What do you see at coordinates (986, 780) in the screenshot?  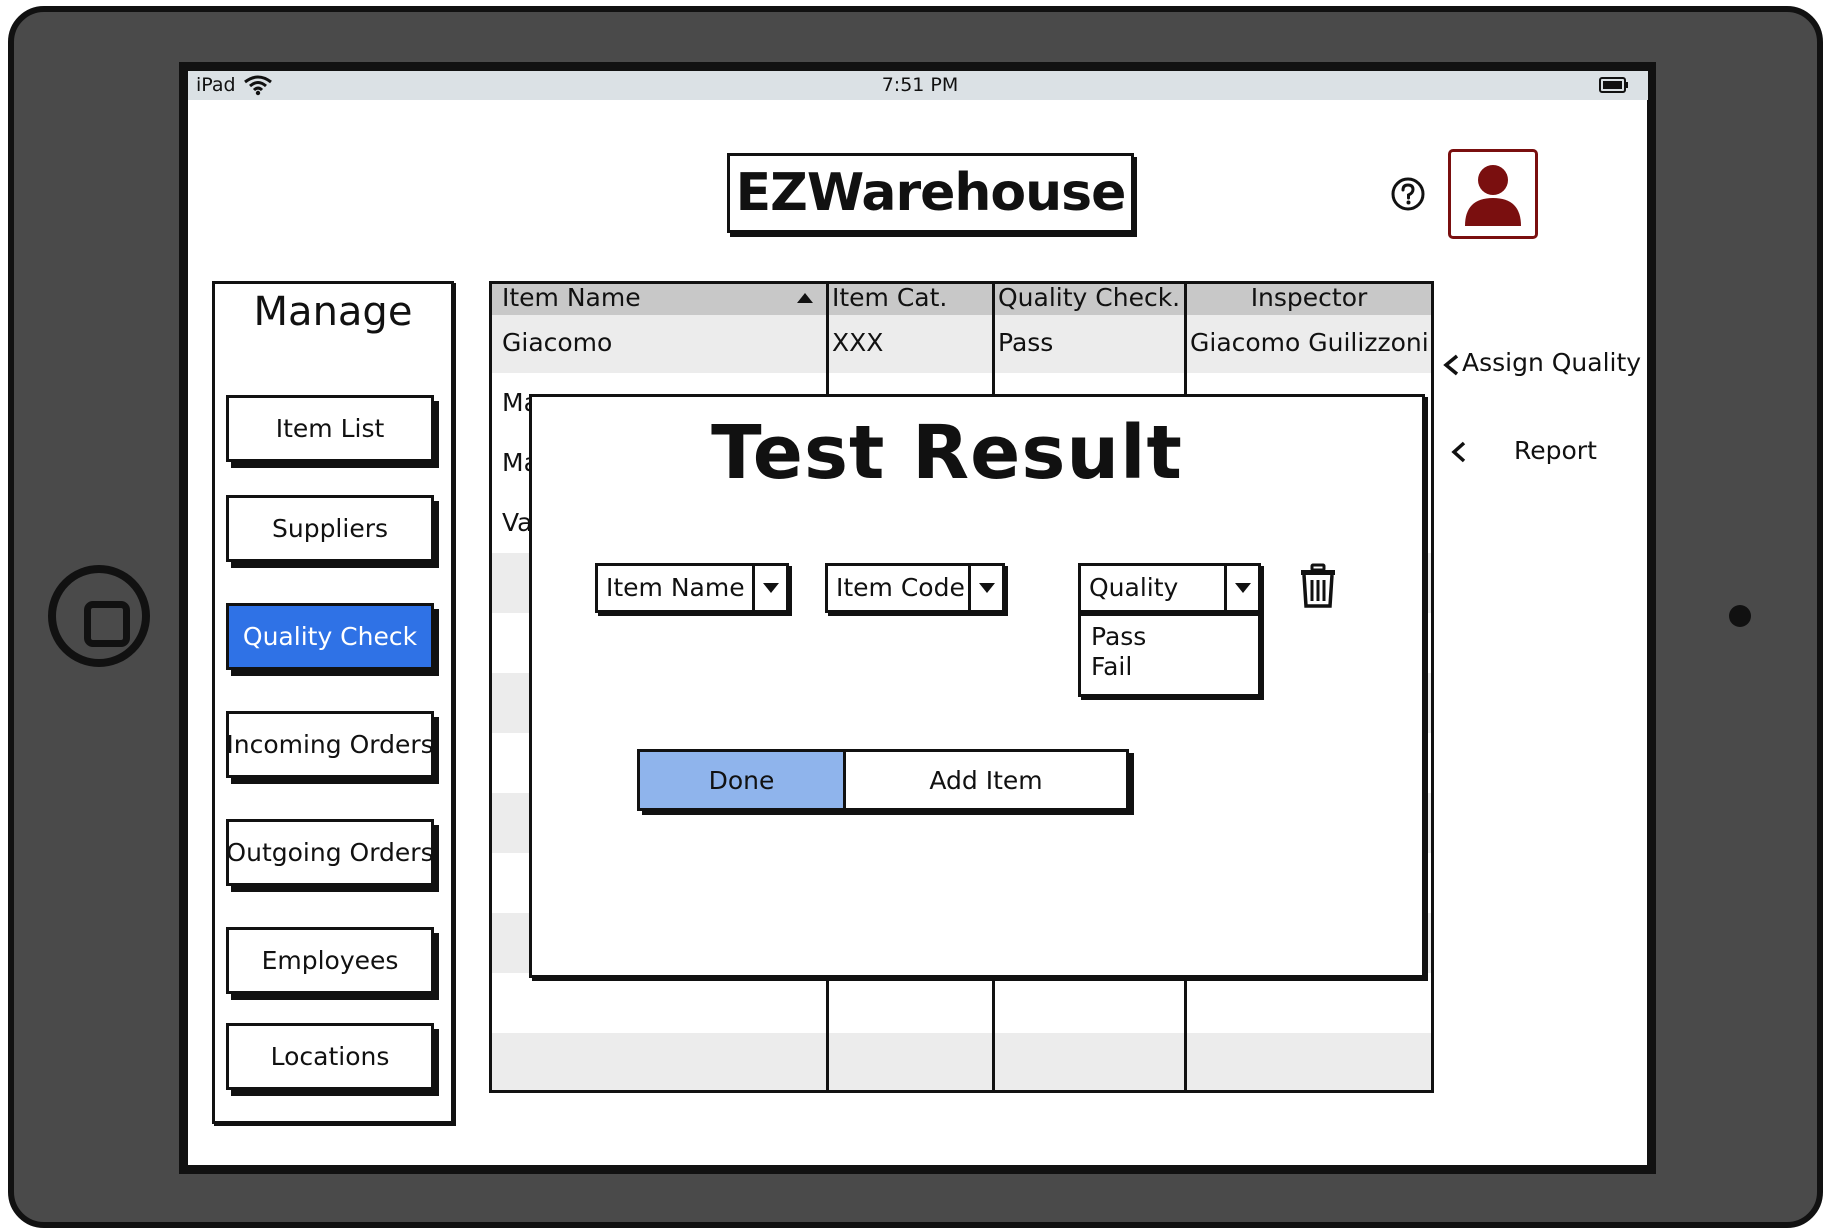 I see `add-item-button: Add Item` at bounding box center [986, 780].